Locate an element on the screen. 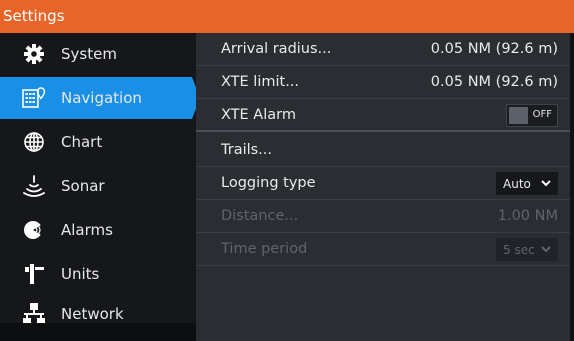 This screenshot has height=341, width=574. window-title: Settings is located at coordinates (34, 16).